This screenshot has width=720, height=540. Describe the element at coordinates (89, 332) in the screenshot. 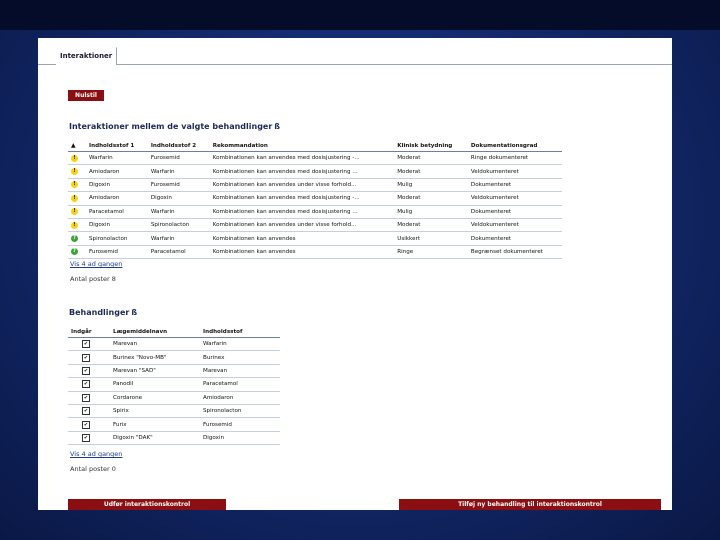

I see `column-header: Indgår` at that location.